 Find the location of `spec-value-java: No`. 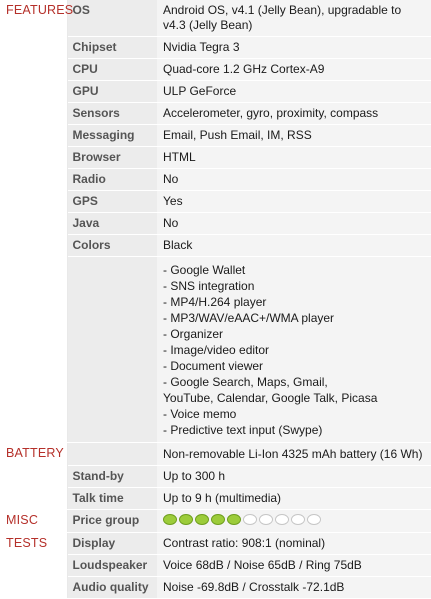

spec-value-java: No is located at coordinates (294, 223).